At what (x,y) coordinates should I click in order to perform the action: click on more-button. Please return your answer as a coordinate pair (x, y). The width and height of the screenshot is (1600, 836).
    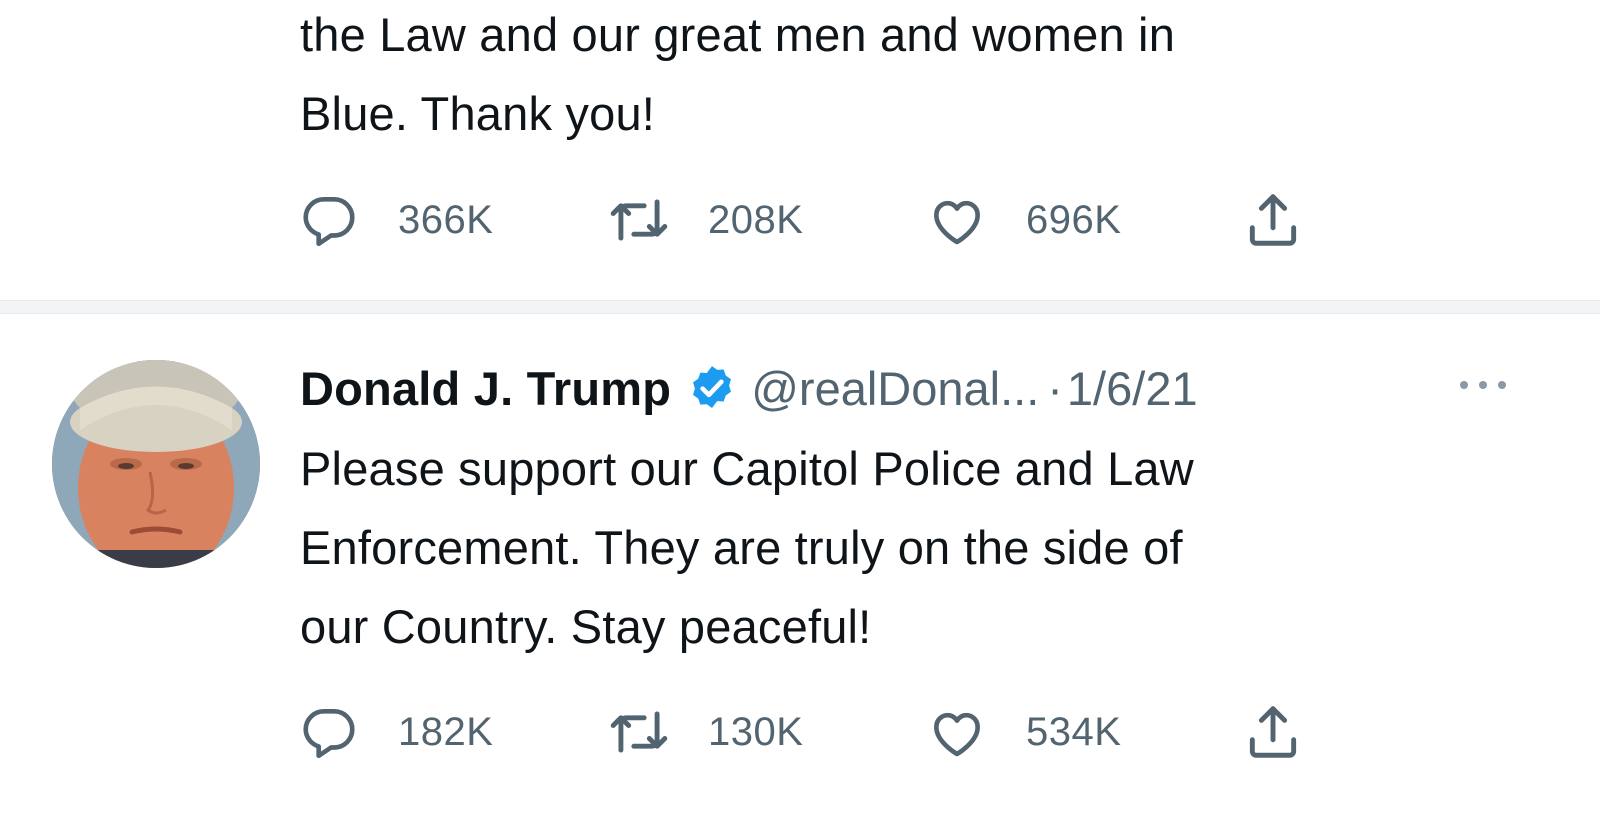
    Looking at the image, I should click on (1483, 385).